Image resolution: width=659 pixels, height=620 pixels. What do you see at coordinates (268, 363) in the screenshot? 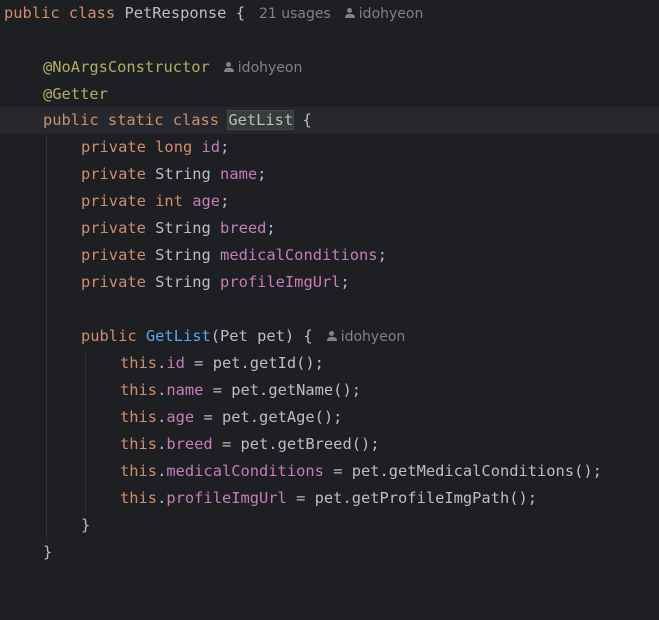
I see `getter-call: pet.getId();` at bounding box center [268, 363].